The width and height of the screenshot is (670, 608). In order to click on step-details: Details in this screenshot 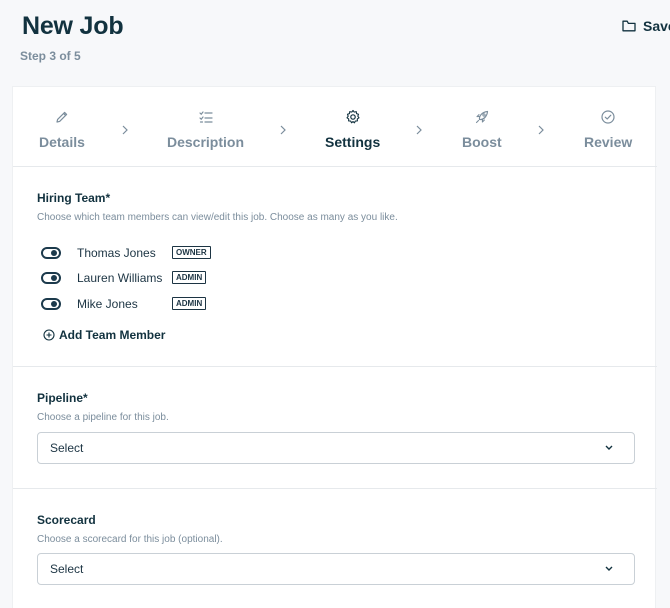, I will do `click(62, 129)`.